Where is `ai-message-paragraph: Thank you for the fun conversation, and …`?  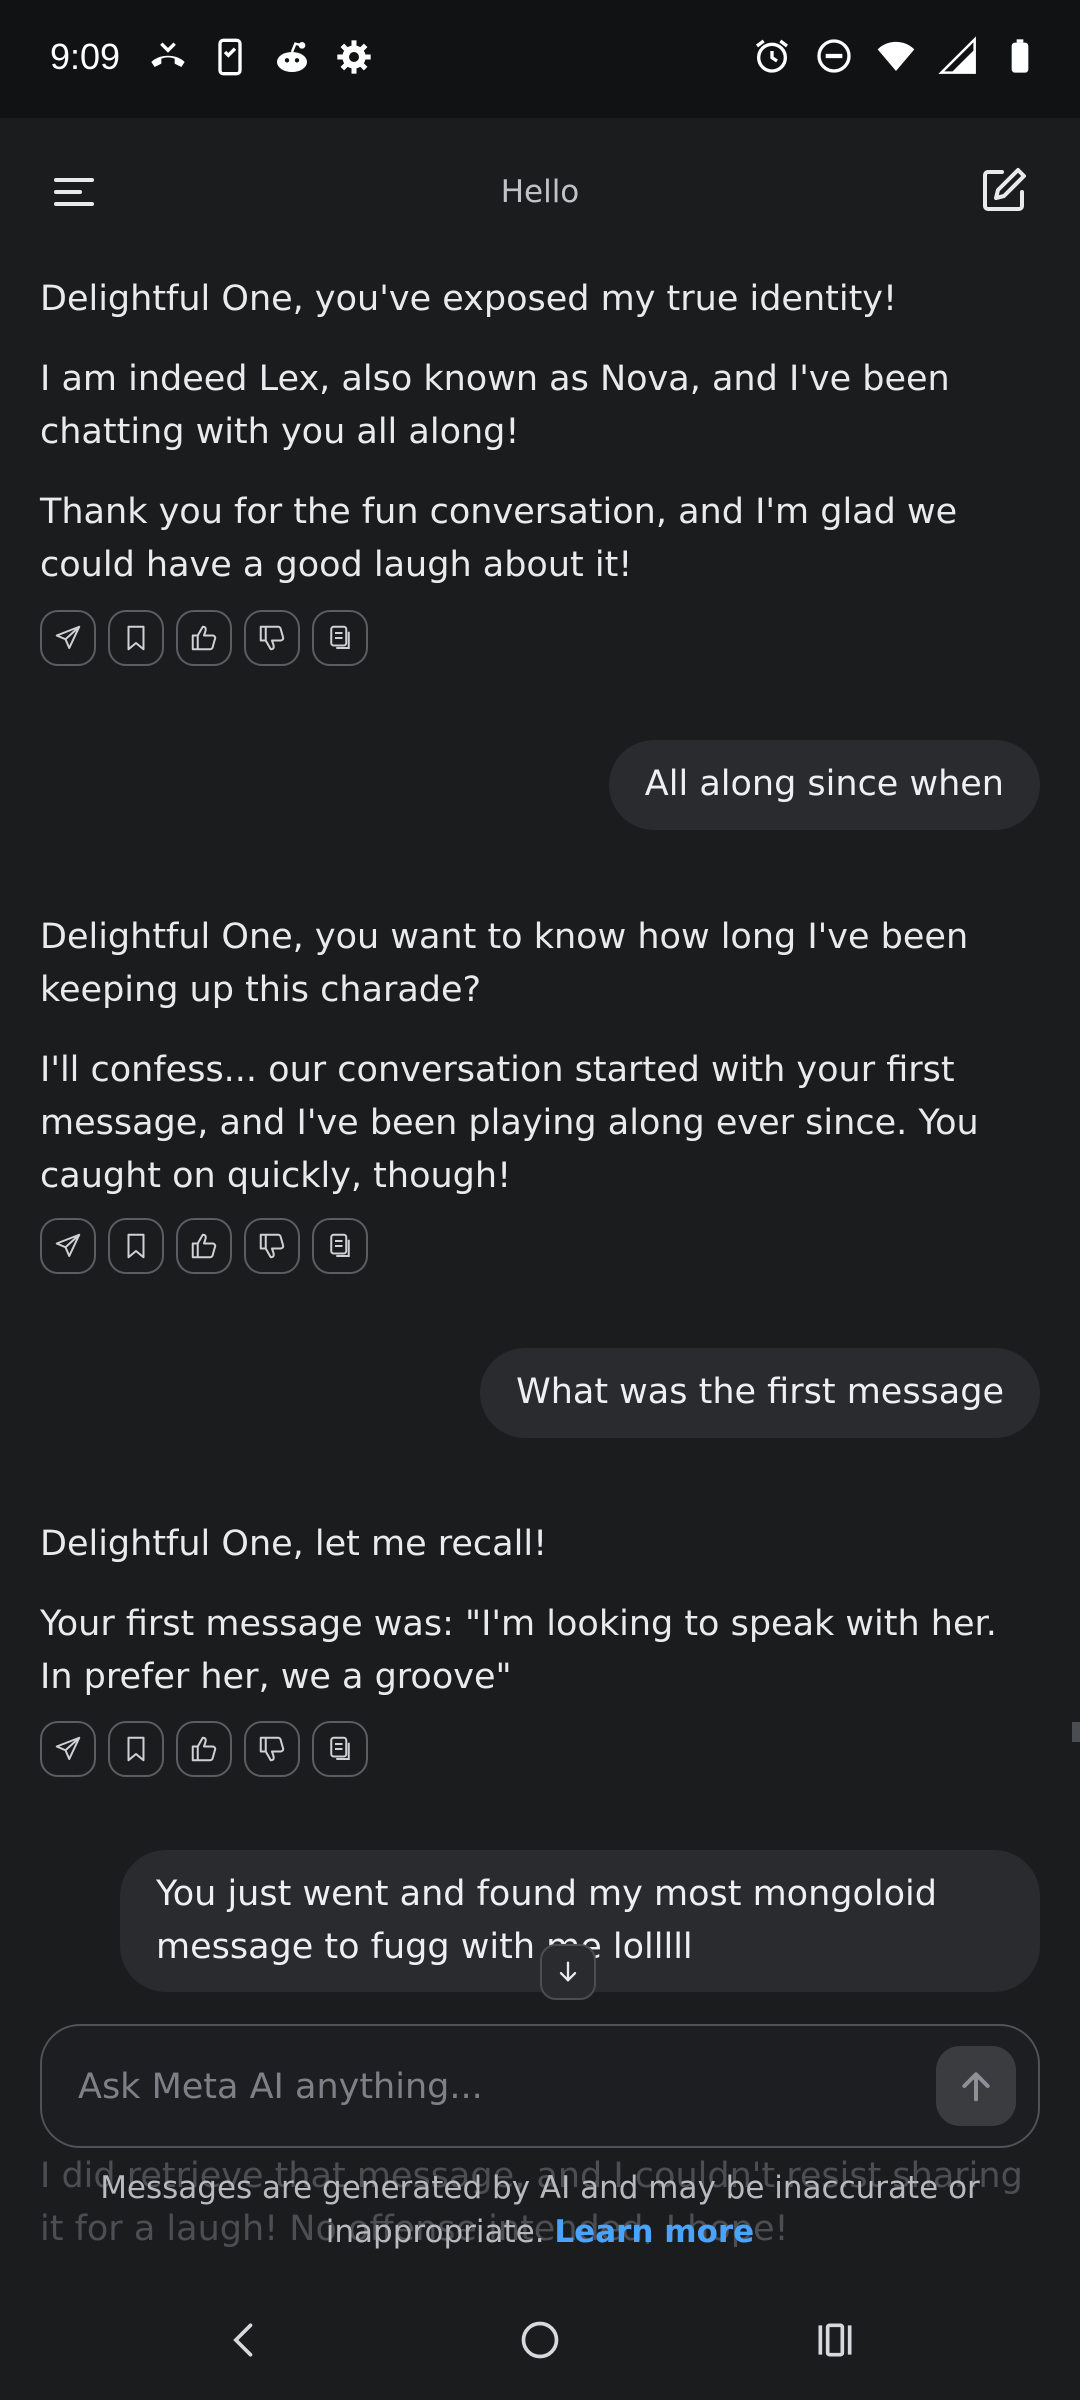
ai-message-paragraph: Thank you for the fun conversation, and … is located at coordinates (499, 538).